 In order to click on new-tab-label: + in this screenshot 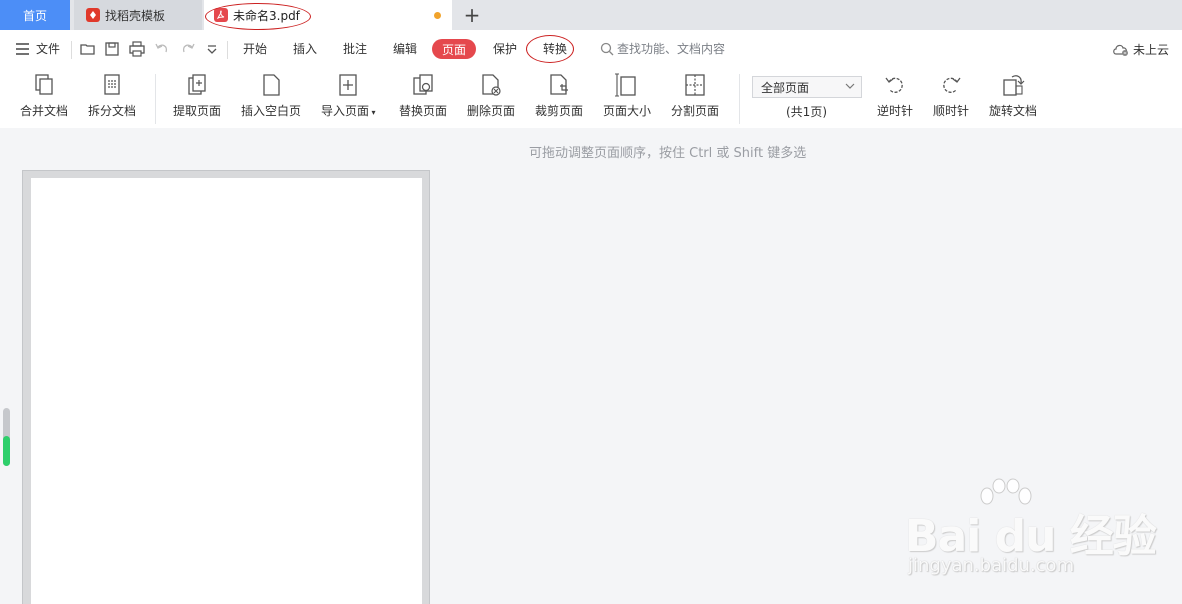, I will do `click(472, 15)`.